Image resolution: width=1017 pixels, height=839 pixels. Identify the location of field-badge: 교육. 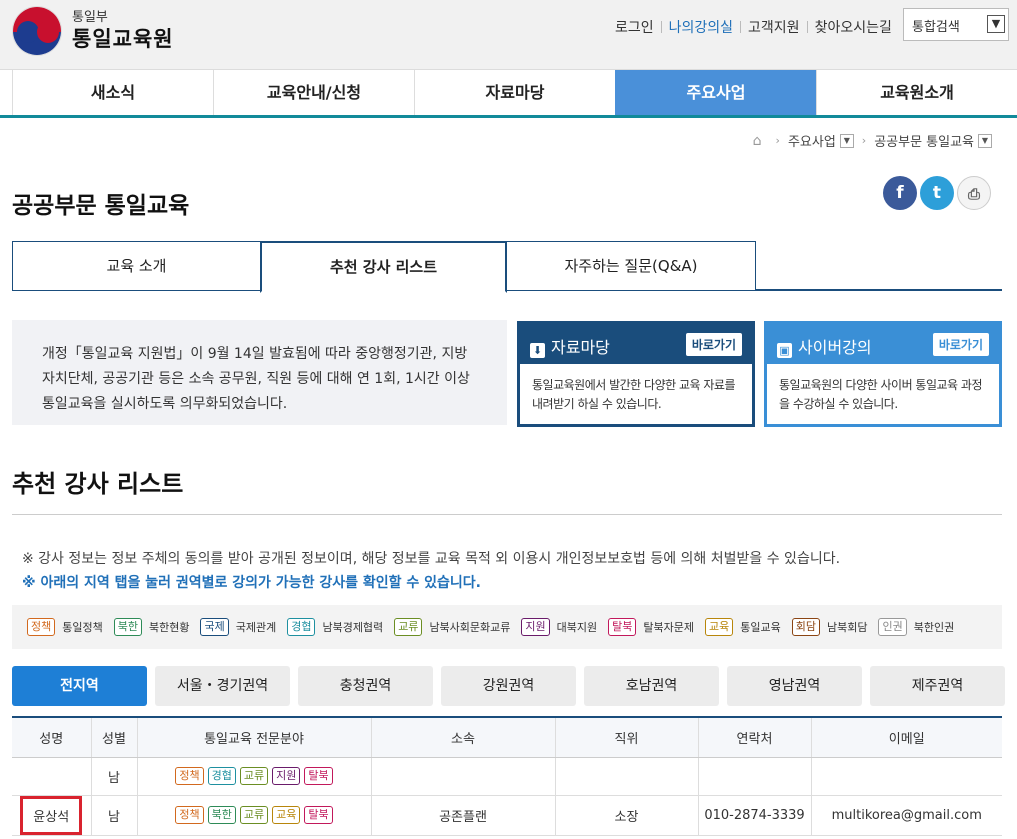
(286, 815).